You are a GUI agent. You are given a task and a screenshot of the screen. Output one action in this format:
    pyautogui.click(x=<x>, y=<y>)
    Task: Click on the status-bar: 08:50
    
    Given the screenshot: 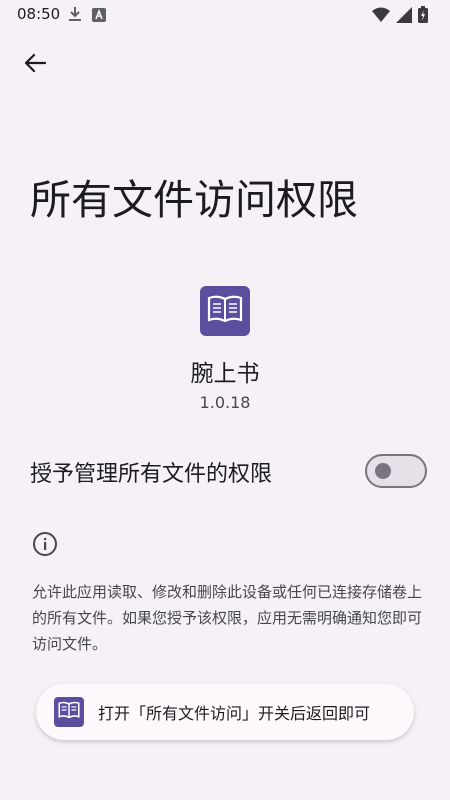 What is the action you would take?
    pyautogui.click(x=225, y=15)
    